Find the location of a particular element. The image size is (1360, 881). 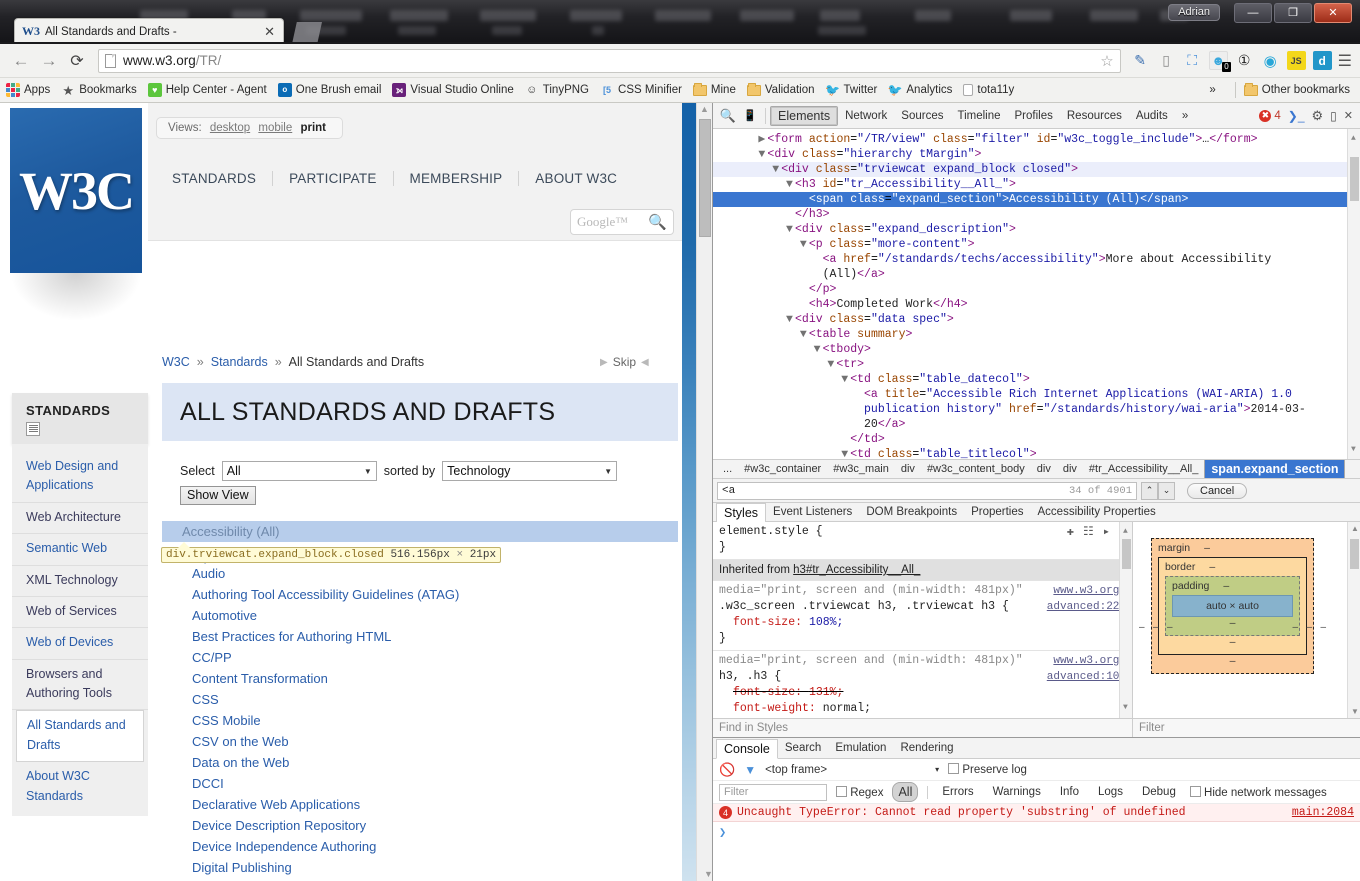

margin-bottom-value: – is located at coordinates (1232, 661).